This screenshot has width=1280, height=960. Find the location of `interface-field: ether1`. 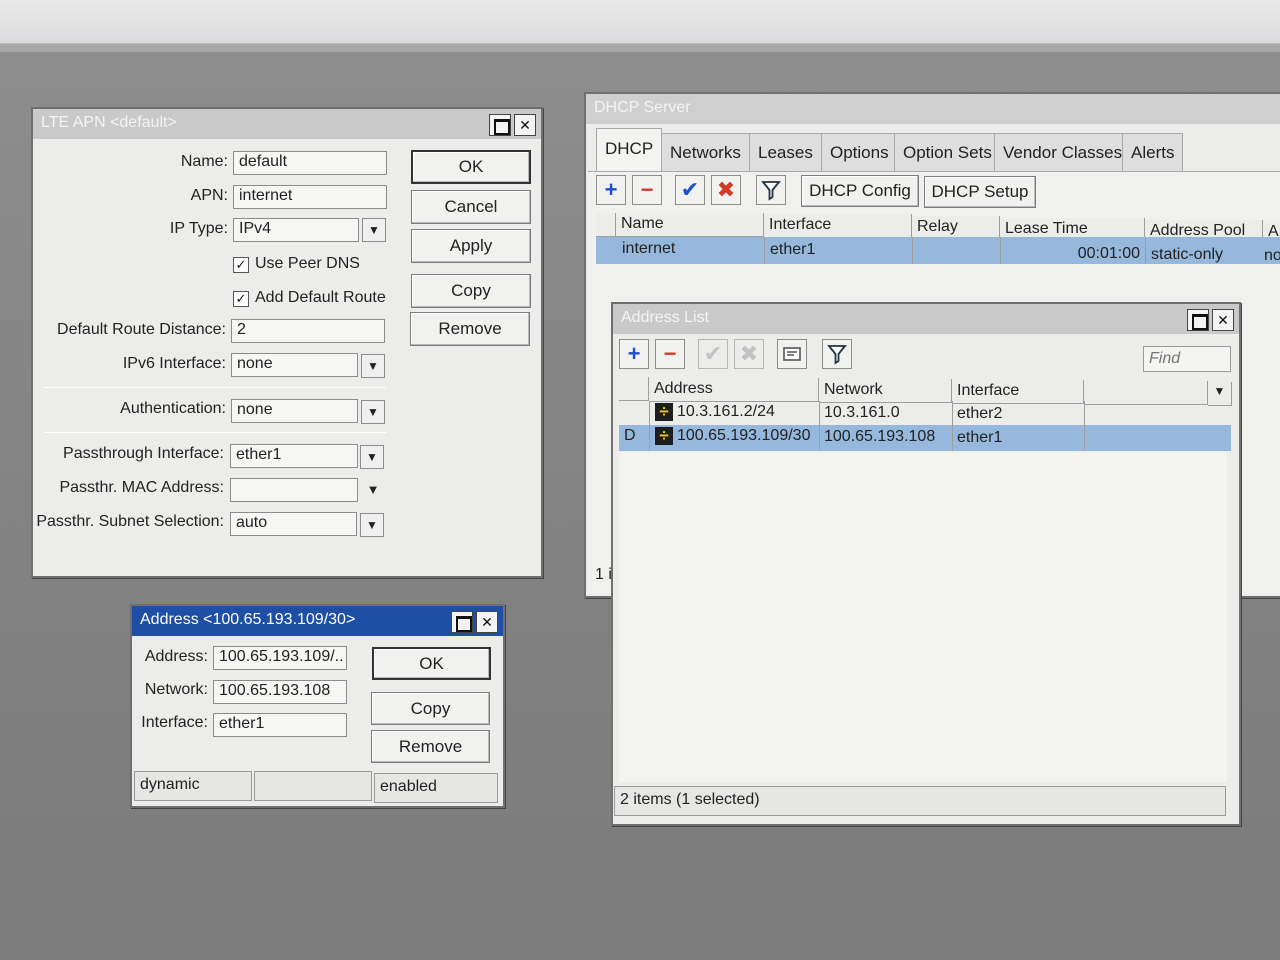

interface-field: ether1 is located at coordinates (280, 725).